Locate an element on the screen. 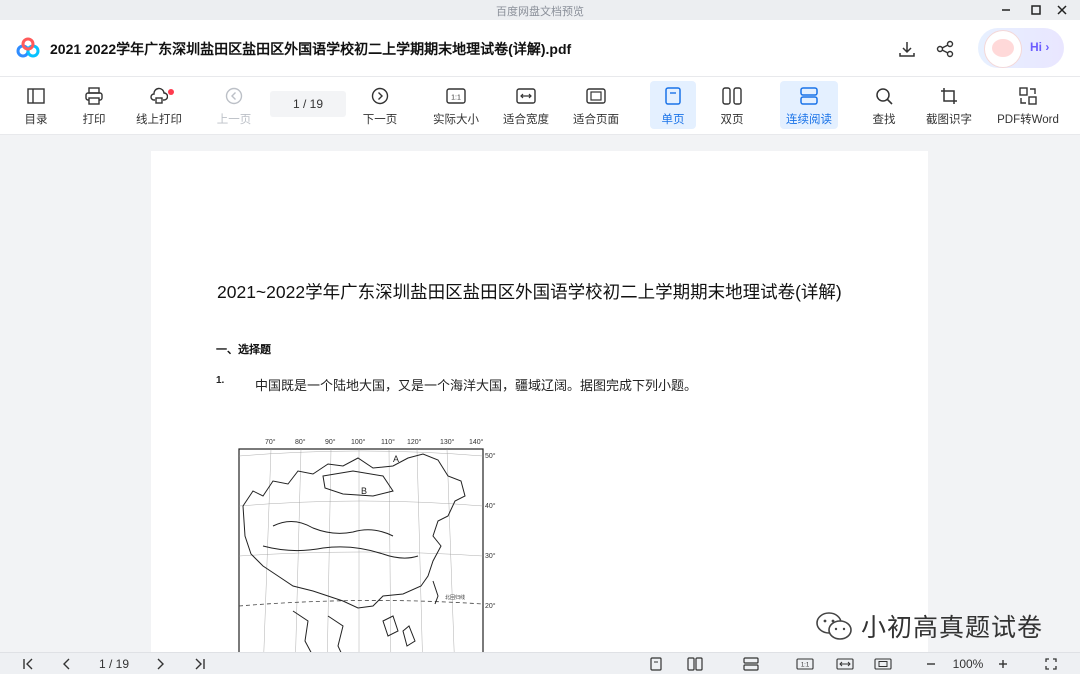  first-page-button is located at coordinates (28, 663).